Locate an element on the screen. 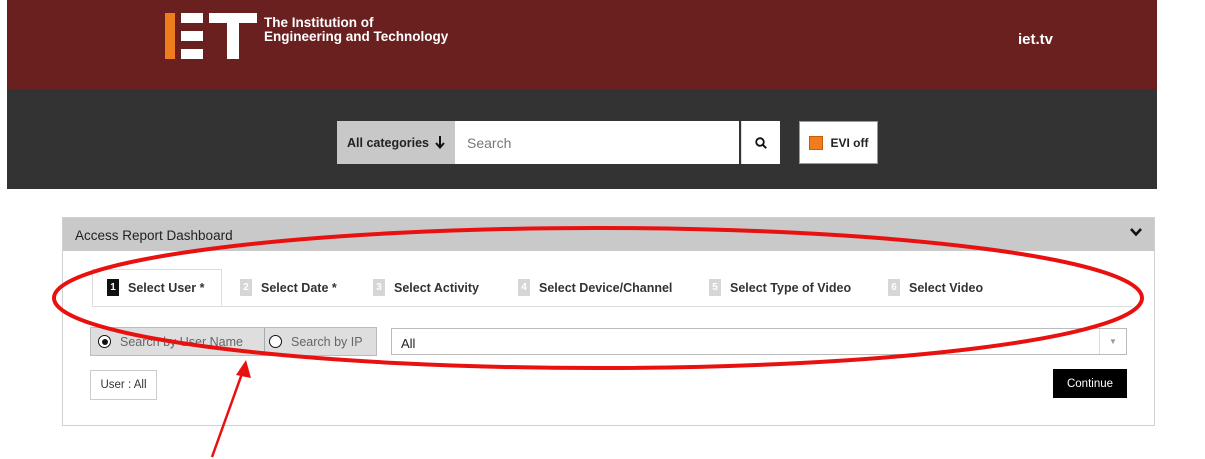  radio-label: Search by User Name is located at coordinates (181, 341).